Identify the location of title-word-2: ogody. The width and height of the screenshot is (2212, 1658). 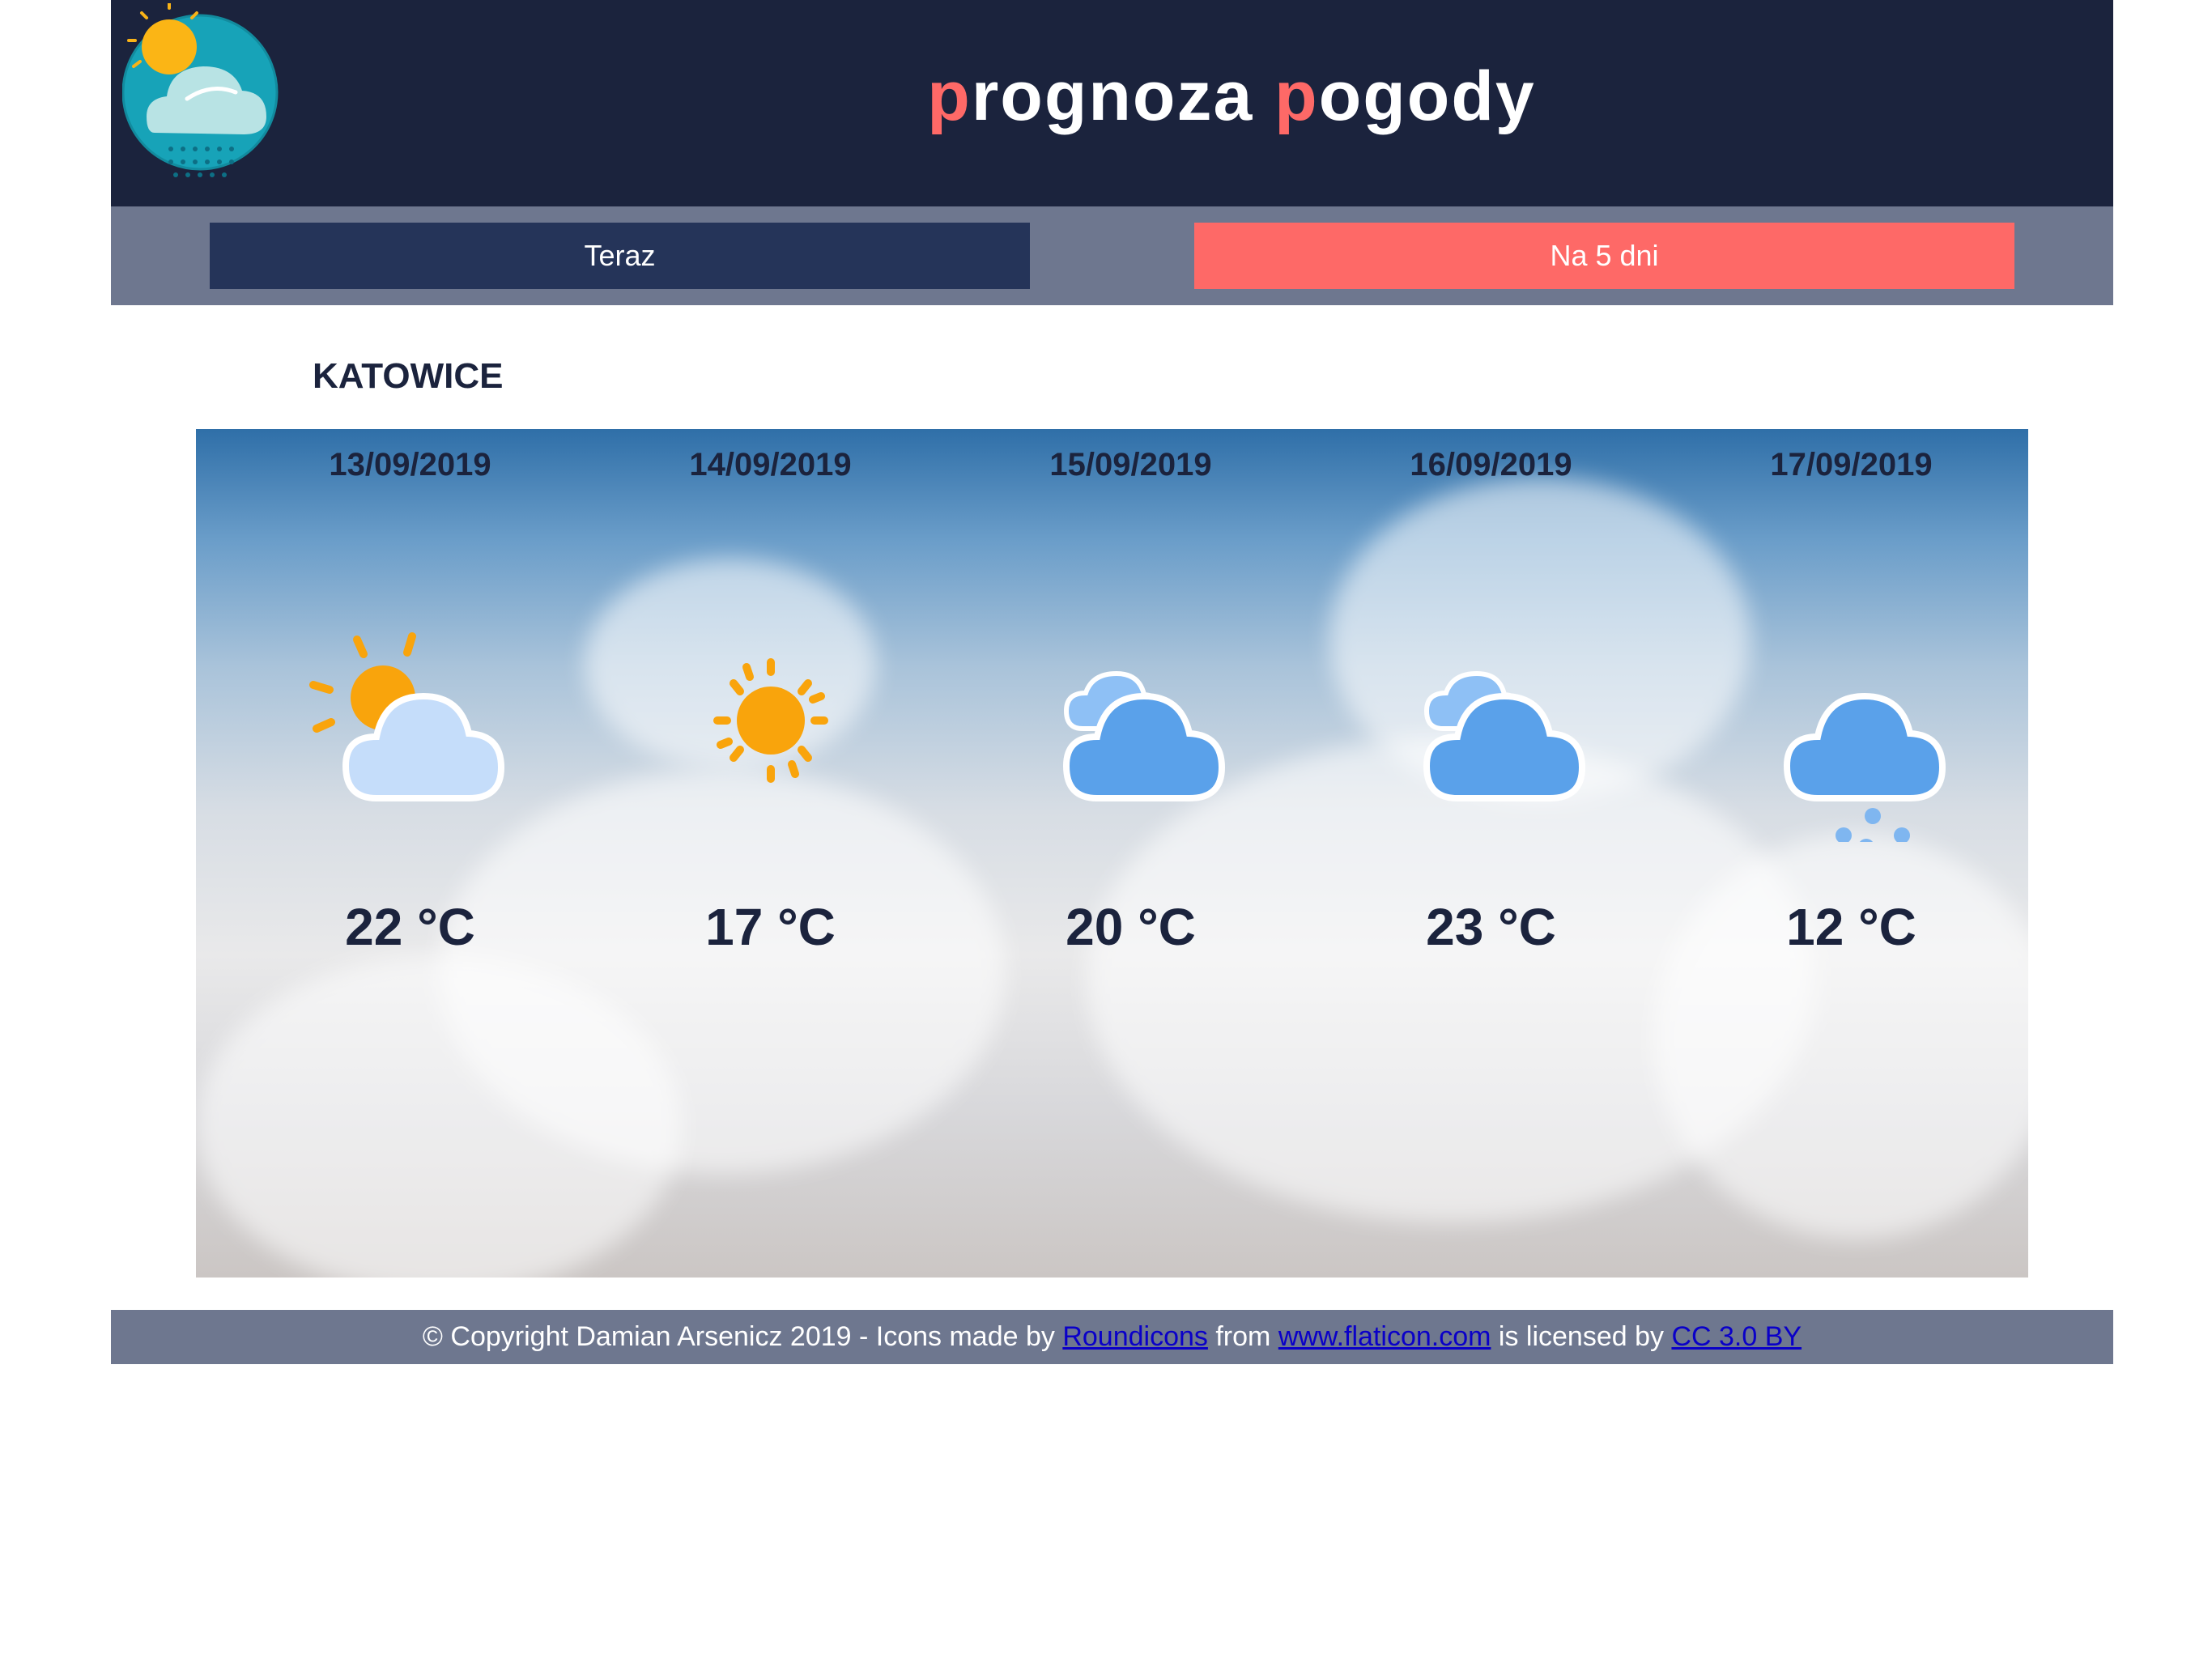
(1427, 96).